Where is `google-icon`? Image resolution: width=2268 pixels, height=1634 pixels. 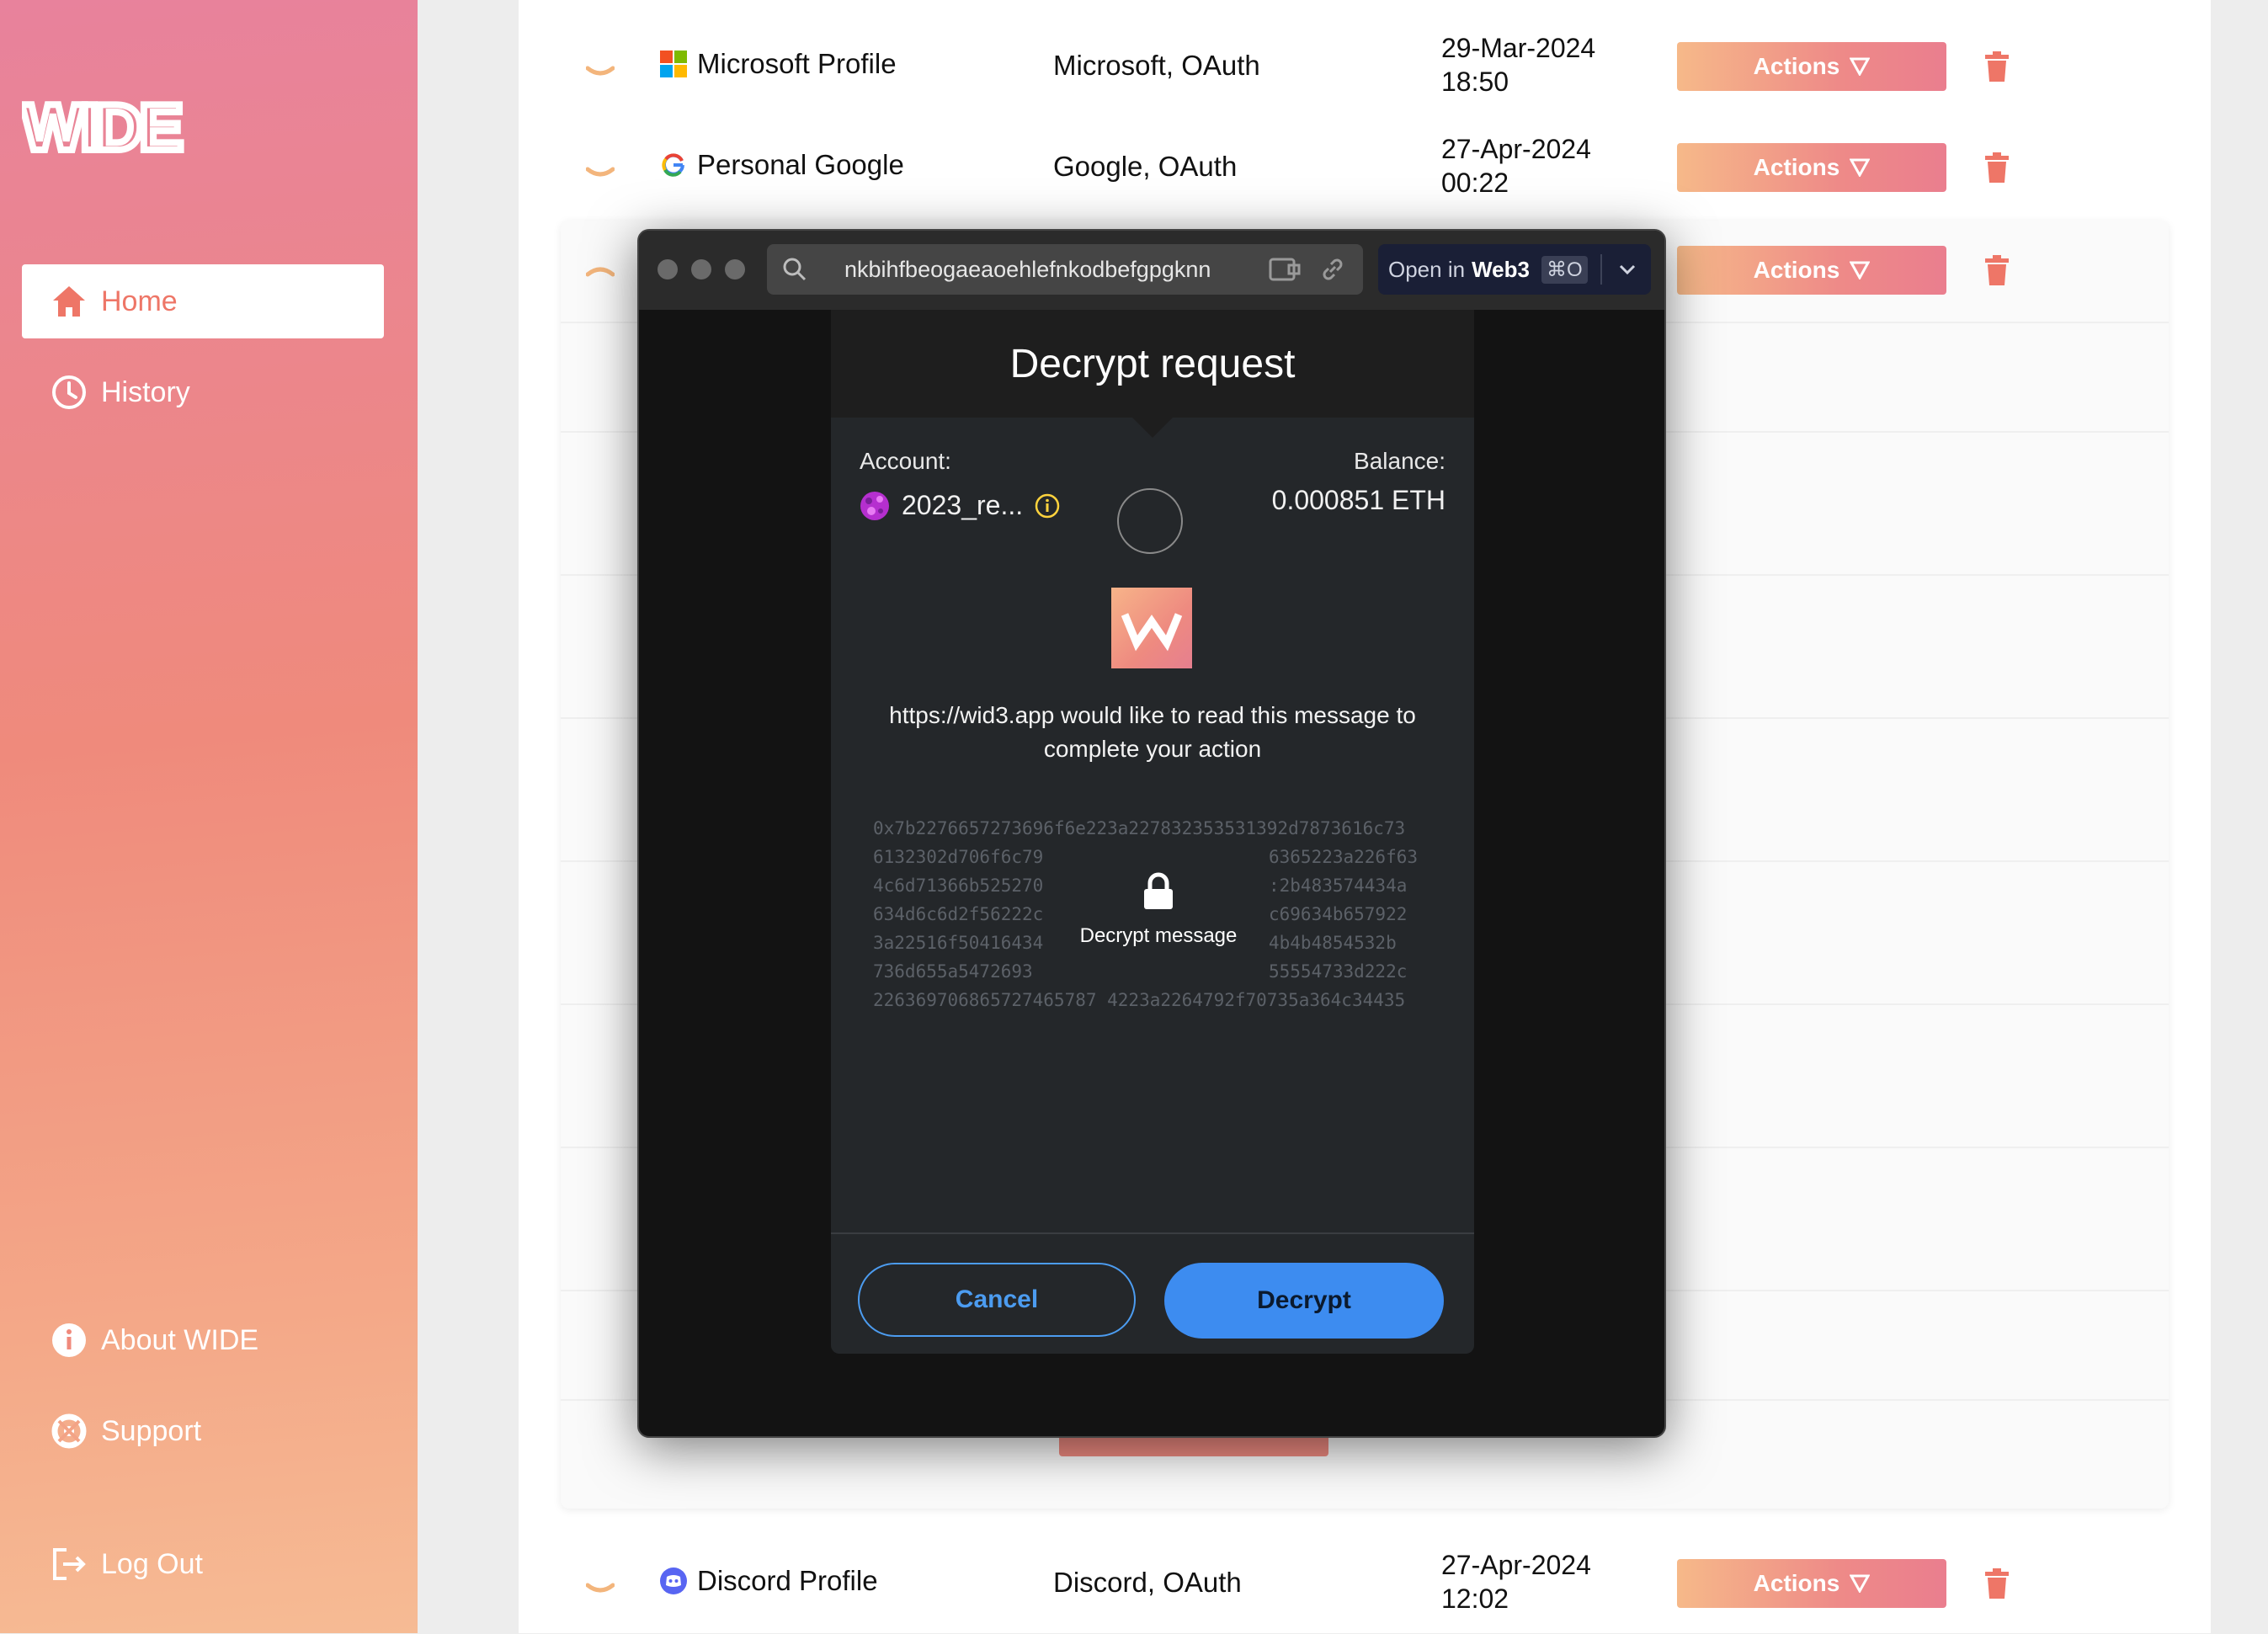
google-icon is located at coordinates (674, 165).